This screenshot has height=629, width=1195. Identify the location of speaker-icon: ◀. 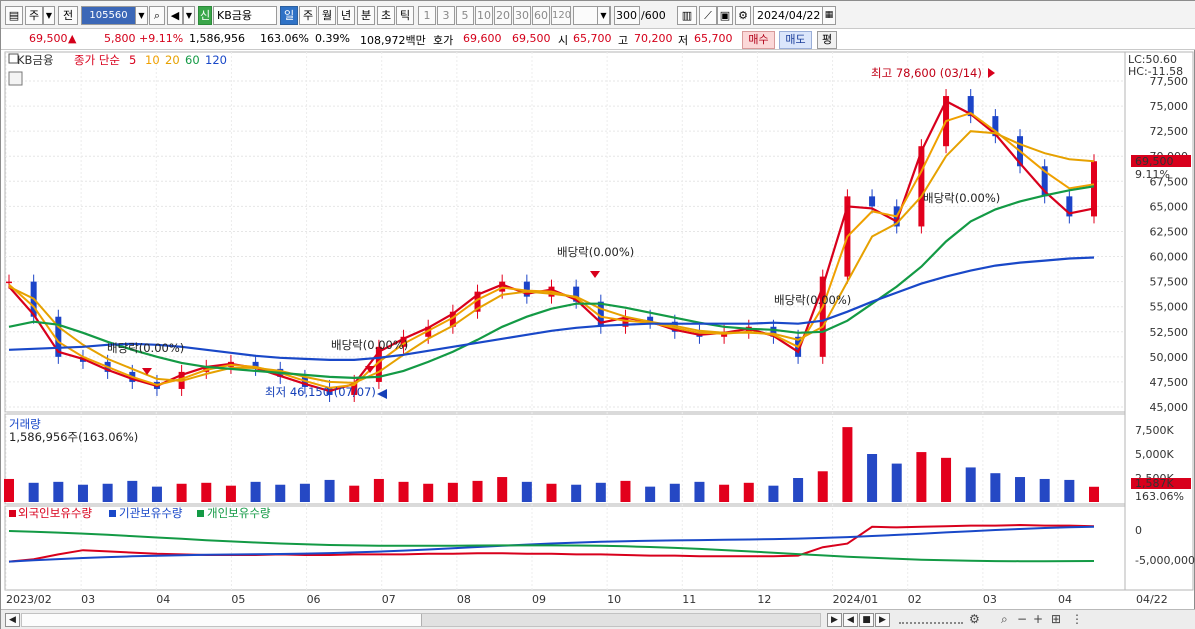
(175, 15).